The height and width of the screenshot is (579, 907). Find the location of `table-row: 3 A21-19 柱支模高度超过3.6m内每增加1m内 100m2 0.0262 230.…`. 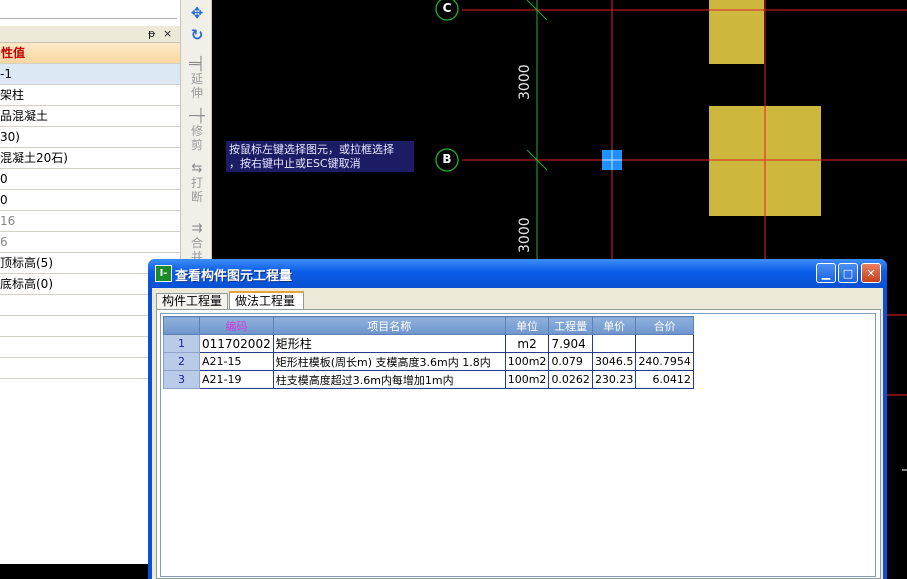

table-row: 3 A21-19 柱支模高度超过3.6m内每增加1m内 100m2 0.0262 230.… is located at coordinates (428, 379).